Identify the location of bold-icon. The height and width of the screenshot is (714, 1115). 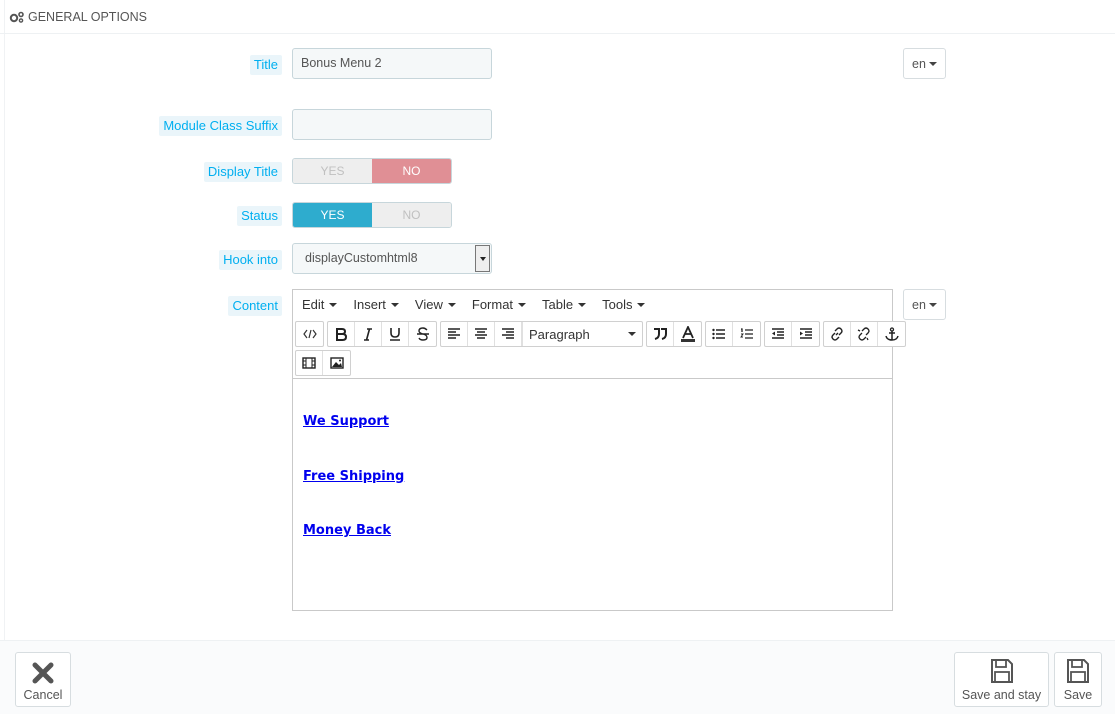
(341, 334).